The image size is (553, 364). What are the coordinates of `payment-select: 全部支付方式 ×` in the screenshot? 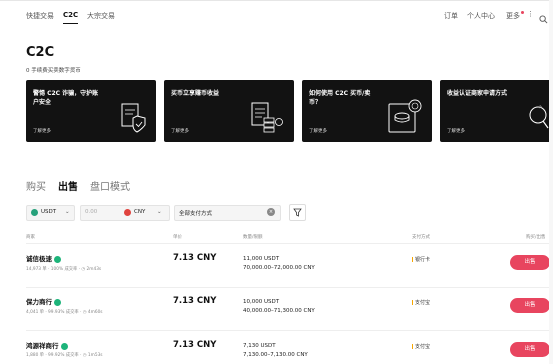 It's located at (227, 213).